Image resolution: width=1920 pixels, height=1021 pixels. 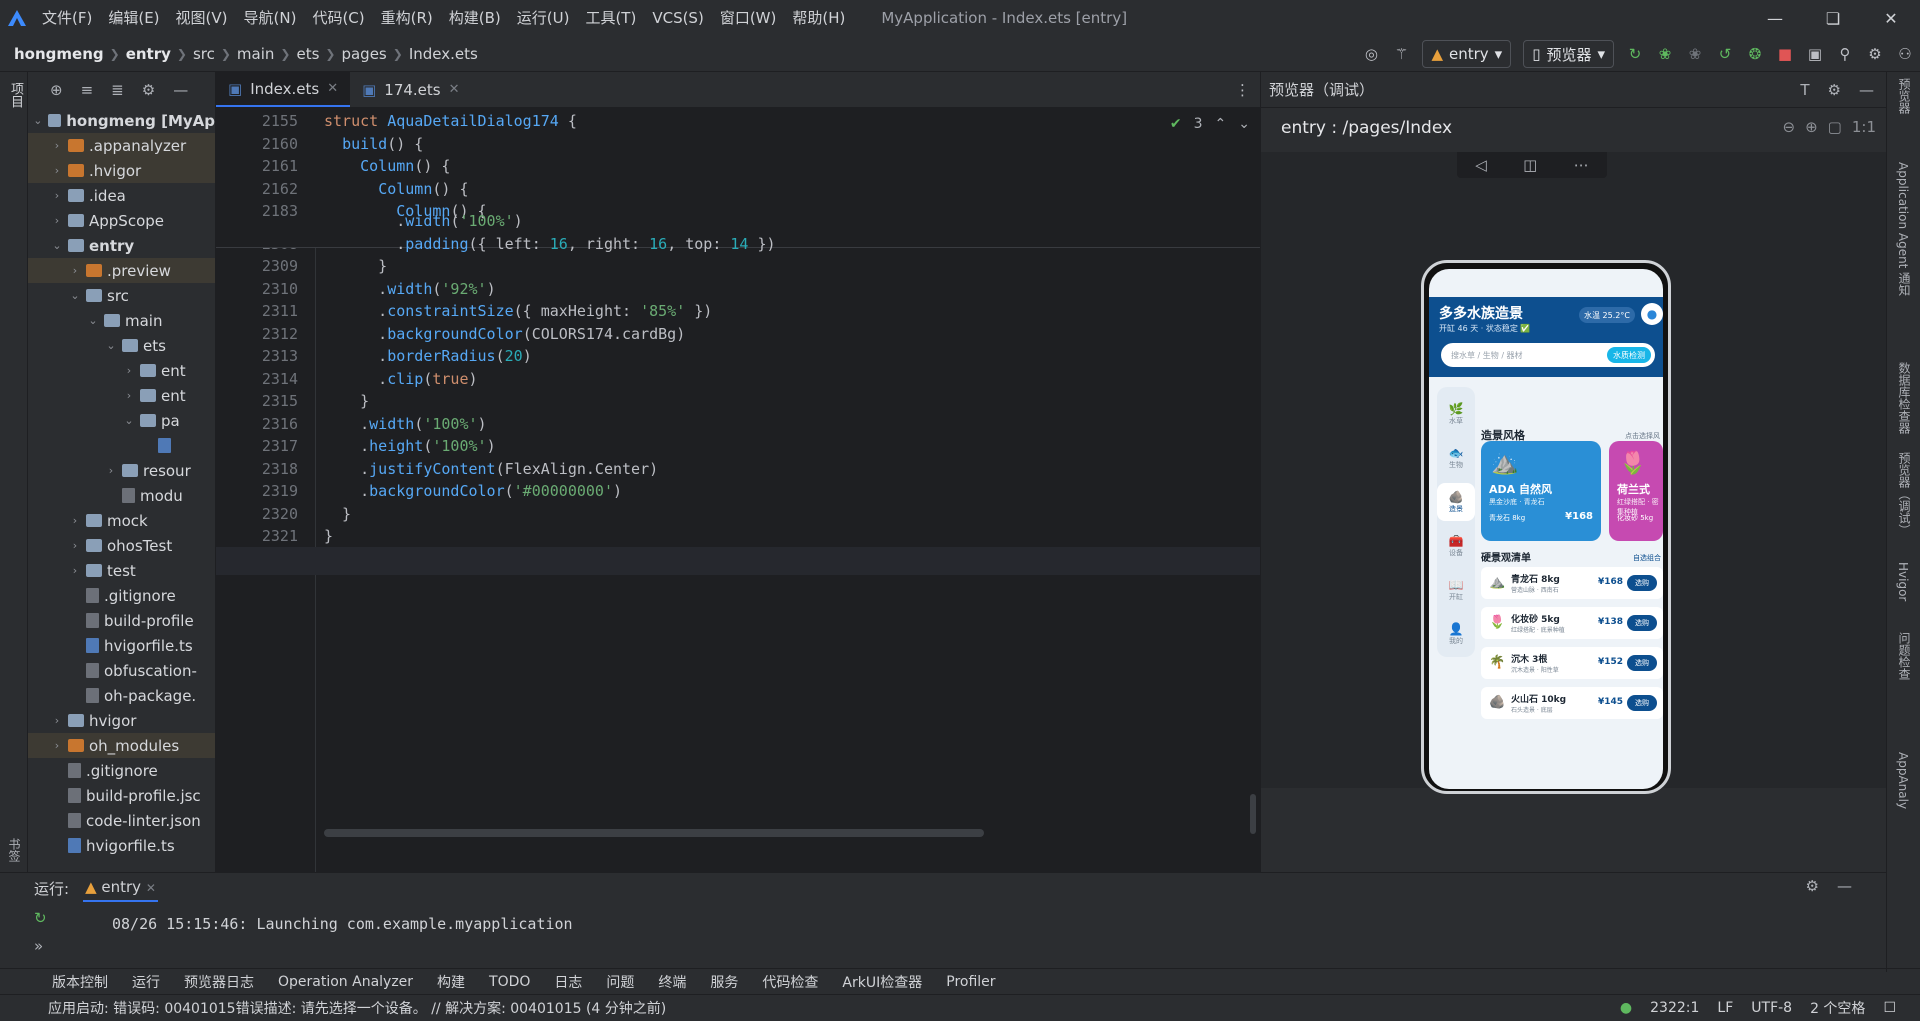 I want to click on minimize-button: —, so click(x=1775, y=18).